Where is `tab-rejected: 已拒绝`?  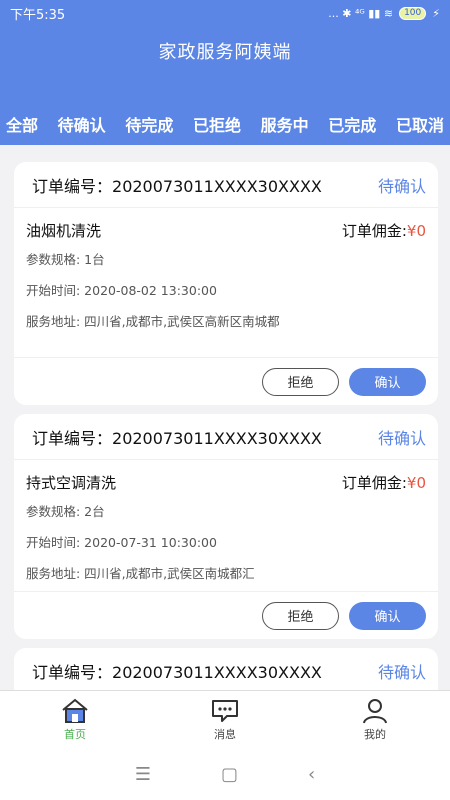 tab-rejected: 已拒绝 is located at coordinates (217, 124).